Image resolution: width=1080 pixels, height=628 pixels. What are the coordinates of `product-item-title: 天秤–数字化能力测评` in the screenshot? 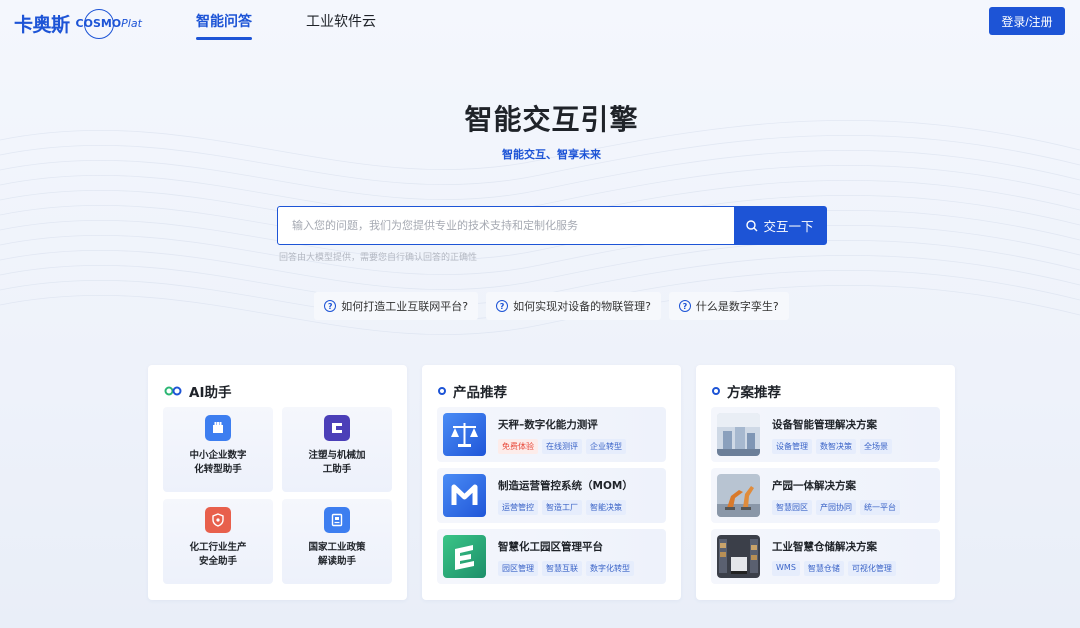 It's located at (548, 425).